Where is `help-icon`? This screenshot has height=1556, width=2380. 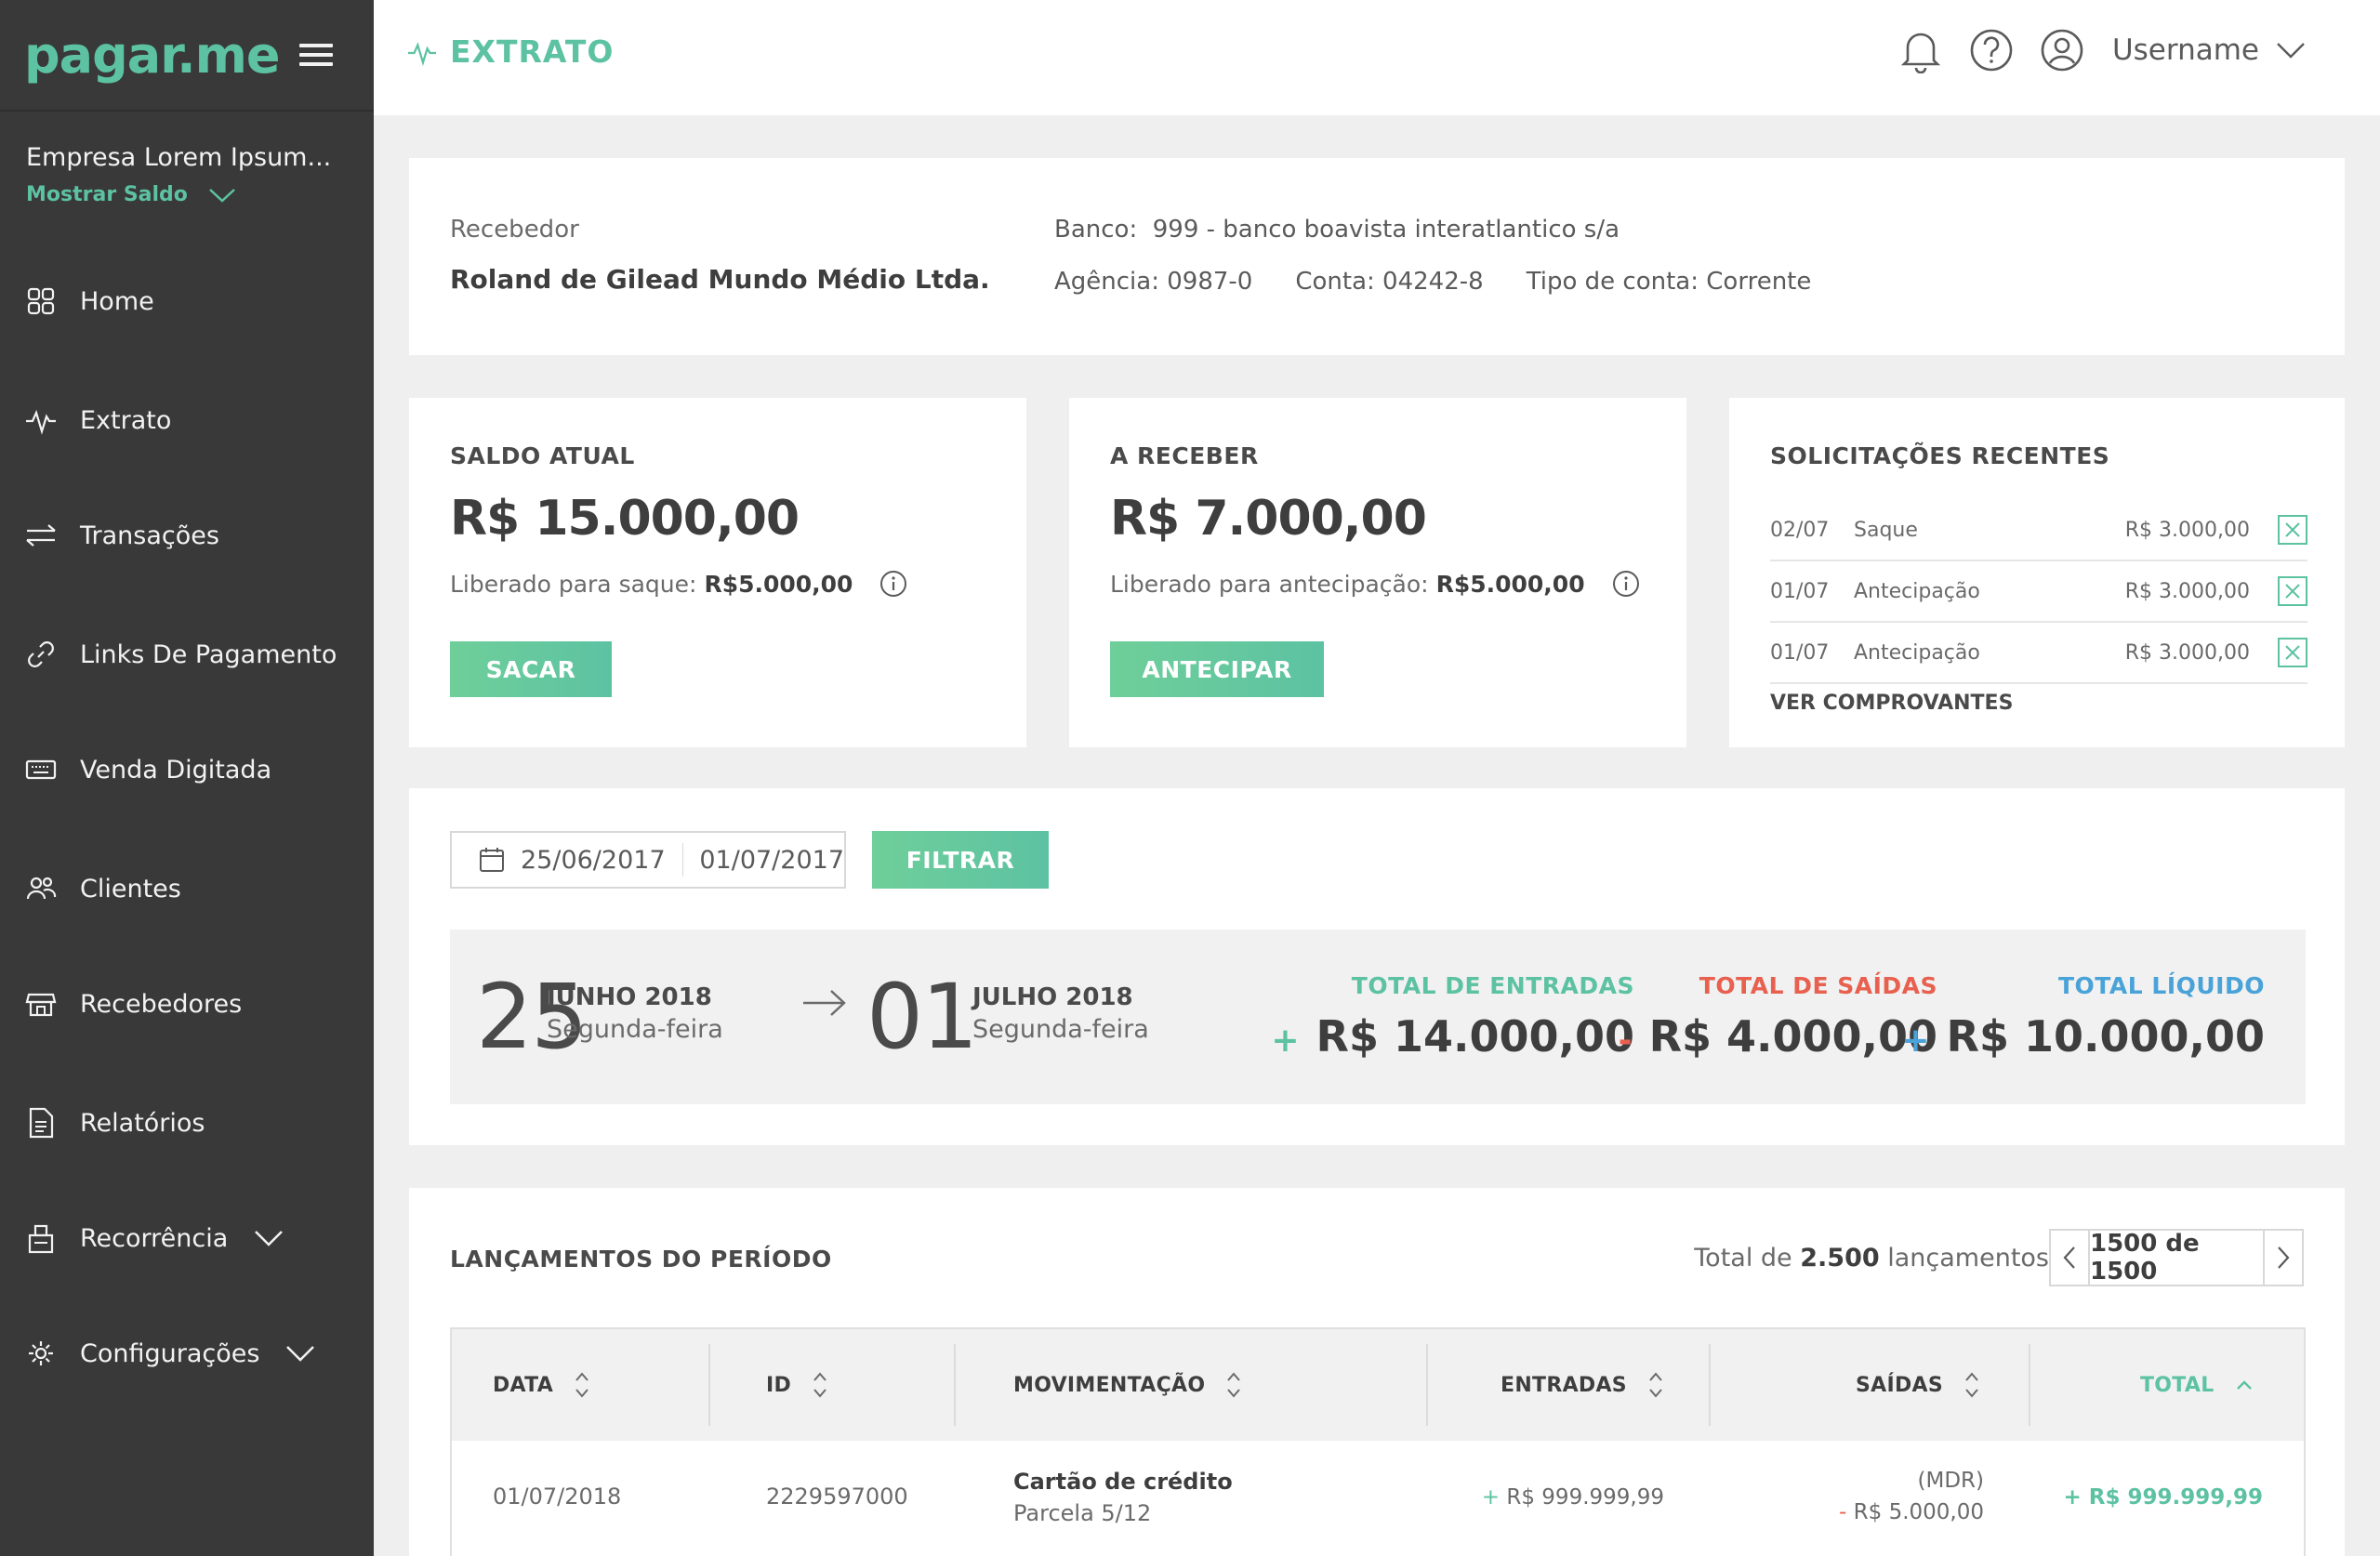
help-icon is located at coordinates (1991, 50).